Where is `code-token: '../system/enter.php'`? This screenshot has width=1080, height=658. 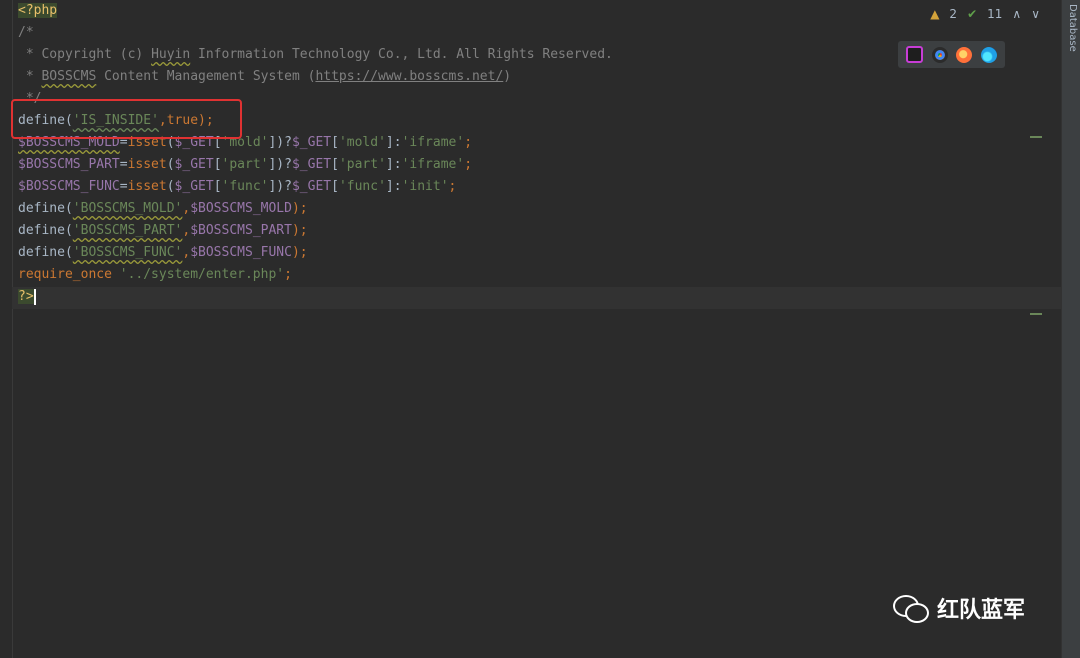 code-token: '../system/enter.php' is located at coordinates (198, 274).